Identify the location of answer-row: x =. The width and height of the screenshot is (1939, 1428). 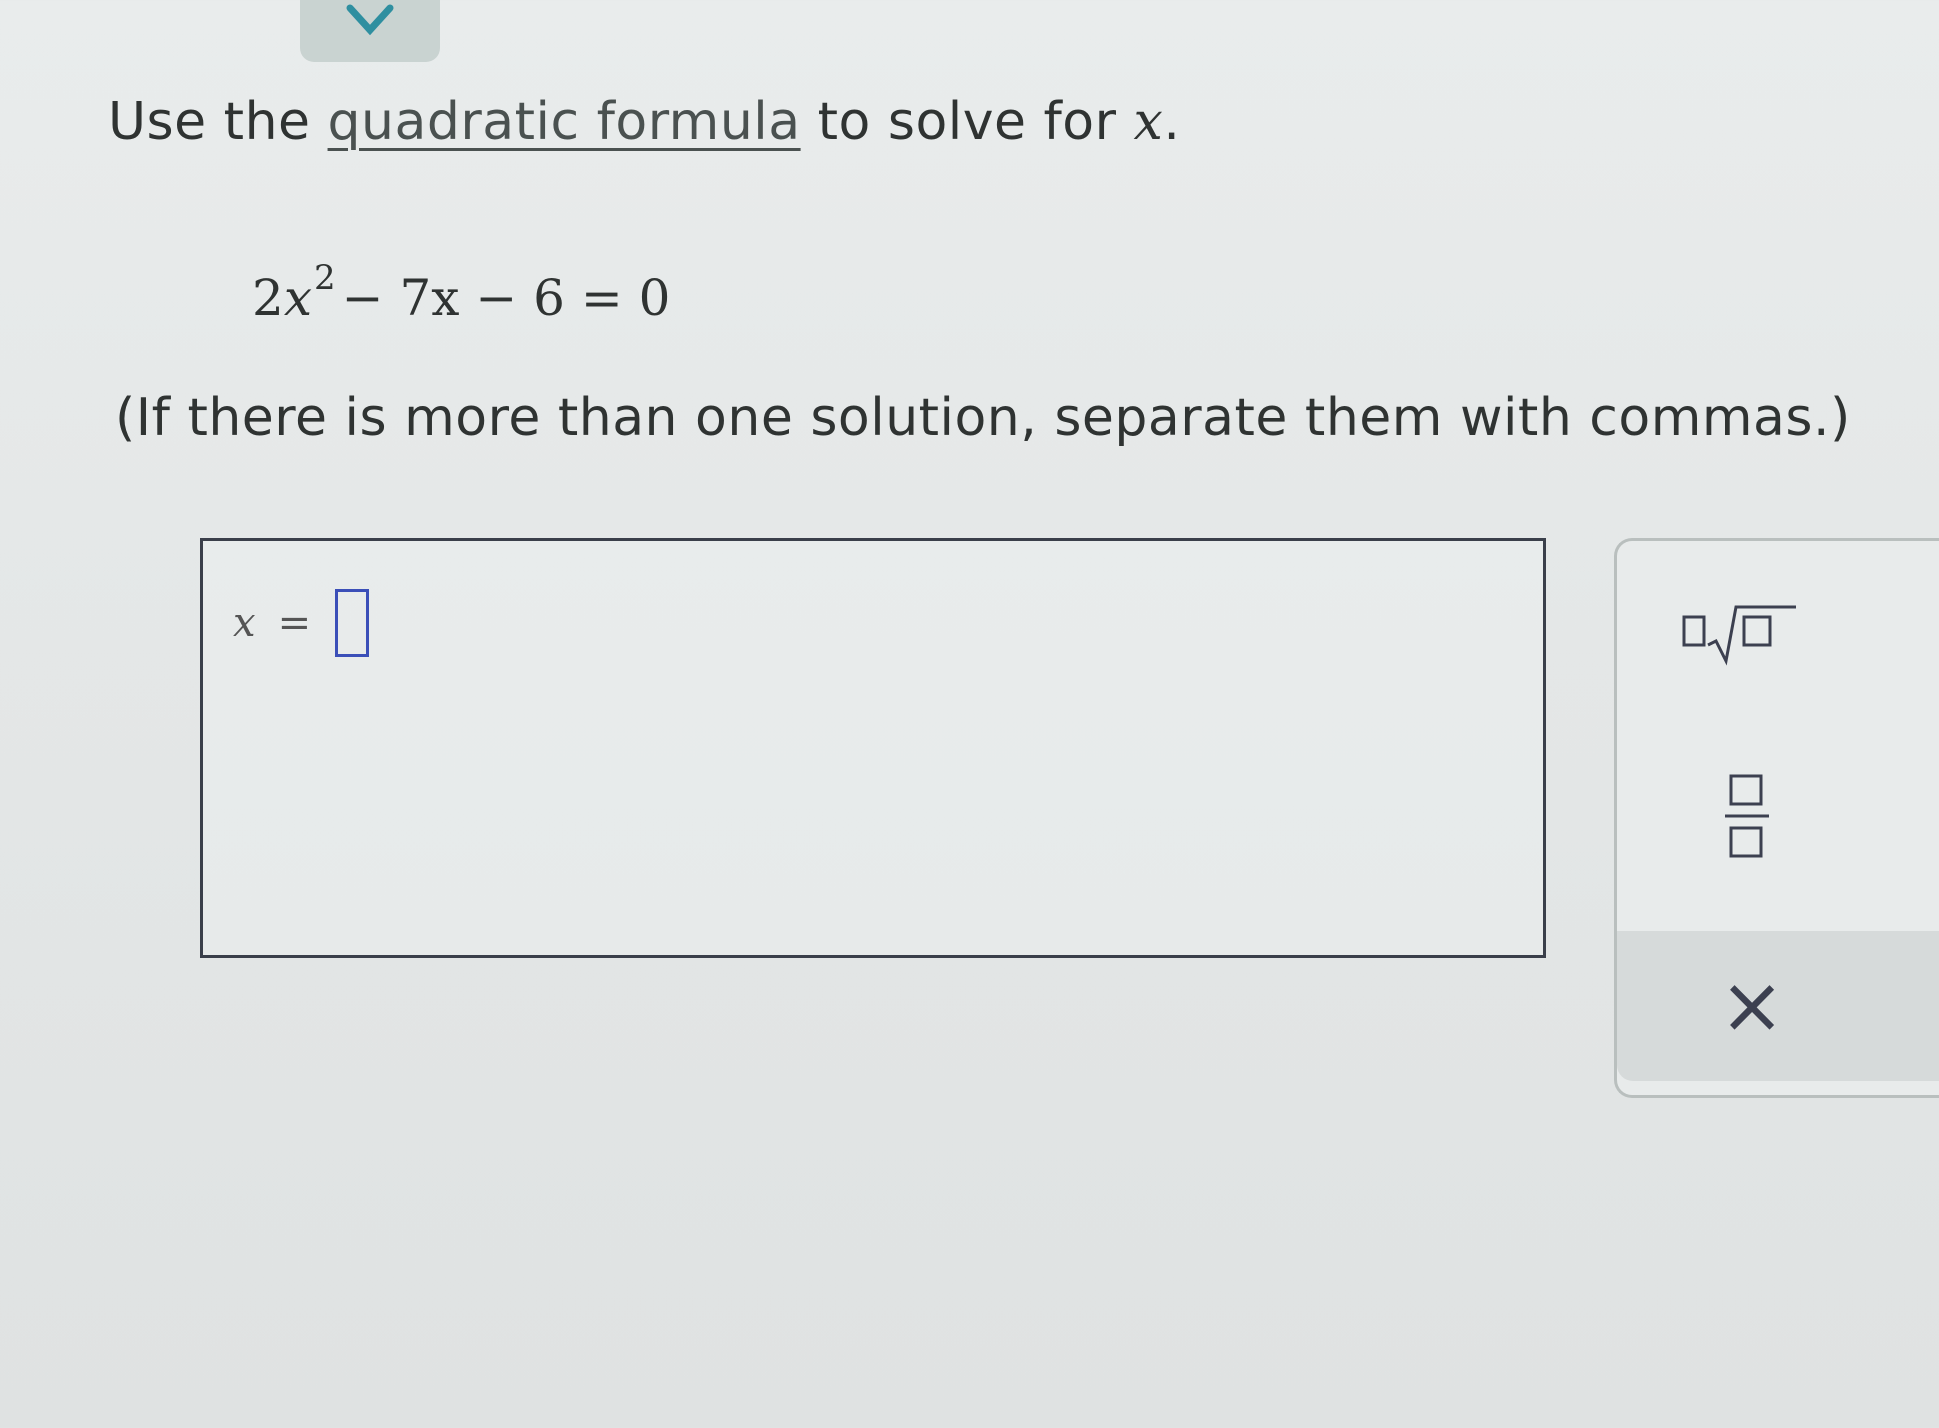
(301, 623).